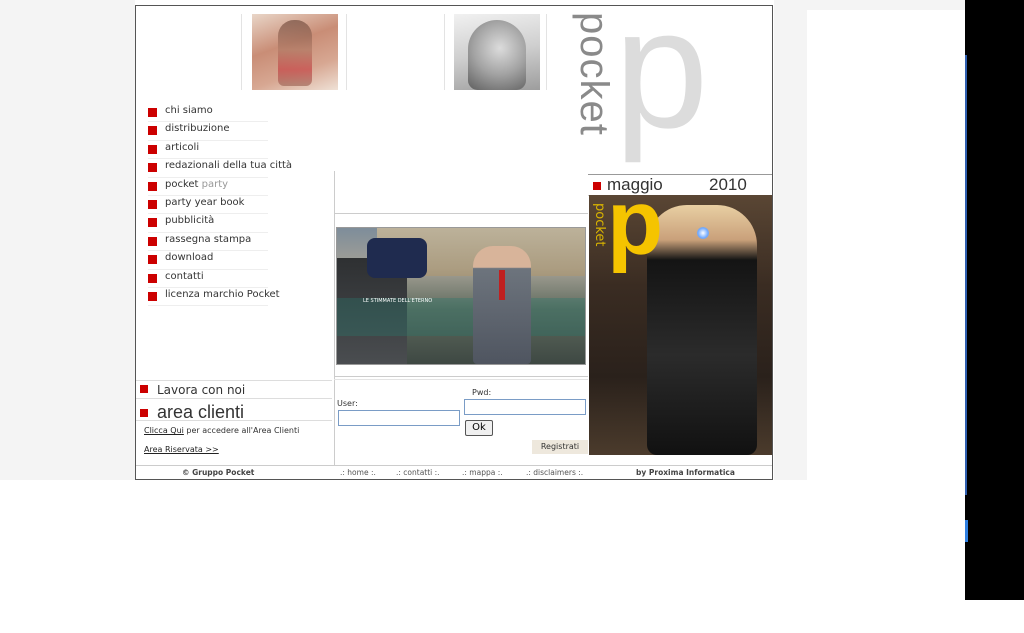 The height and width of the screenshot is (633, 1024). What do you see at coordinates (790, 240) in the screenshot?
I see `background-gap` at bounding box center [790, 240].